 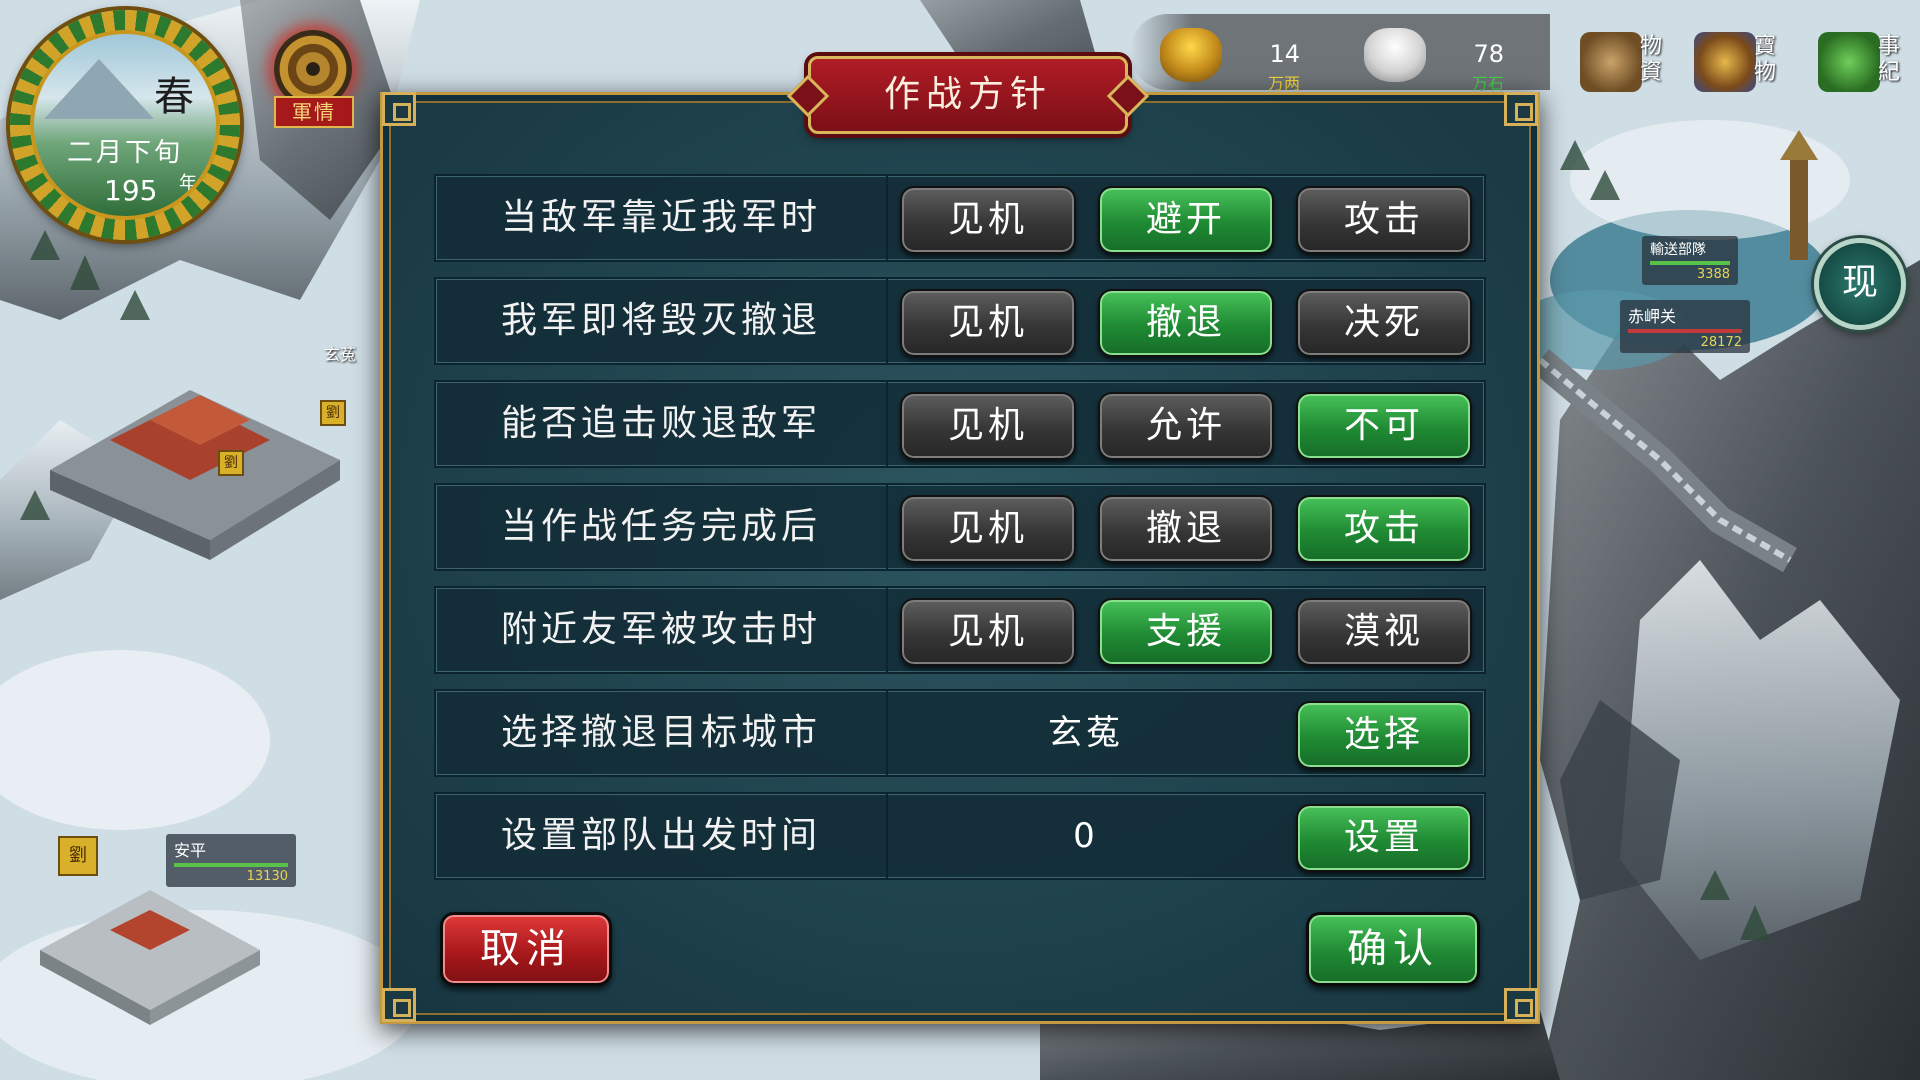 What do you see at coordinates (1395, 55) in the screenshot?
I see `rice-sack-icon` at bounding box center [1395, 55].